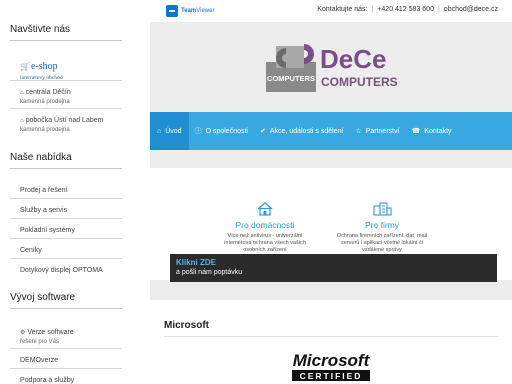  Describe the element at coordinates (333, 268) in the screenshot. I see `inquiry-banner: Klikni ZDE a pošli nám poptávku` at that location.